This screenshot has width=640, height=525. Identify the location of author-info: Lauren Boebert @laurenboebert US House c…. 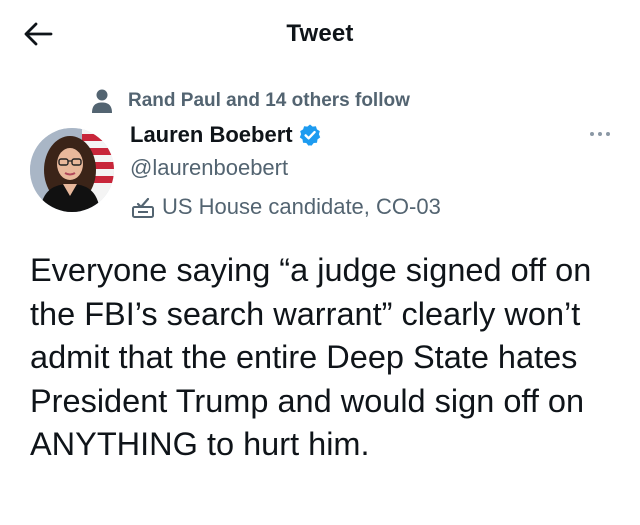
(285, 171).